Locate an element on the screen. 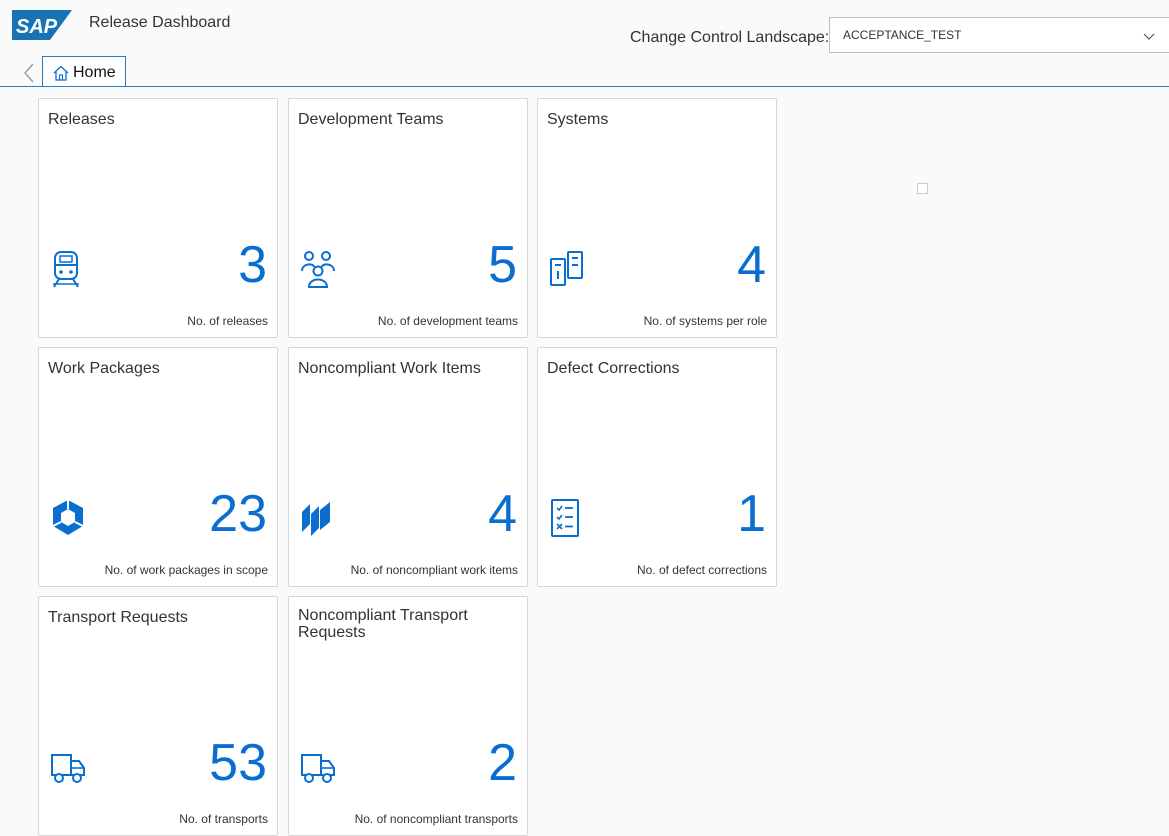  landscape-select: ACCEPTANCE_TEST is located at coordinates (999, 35).